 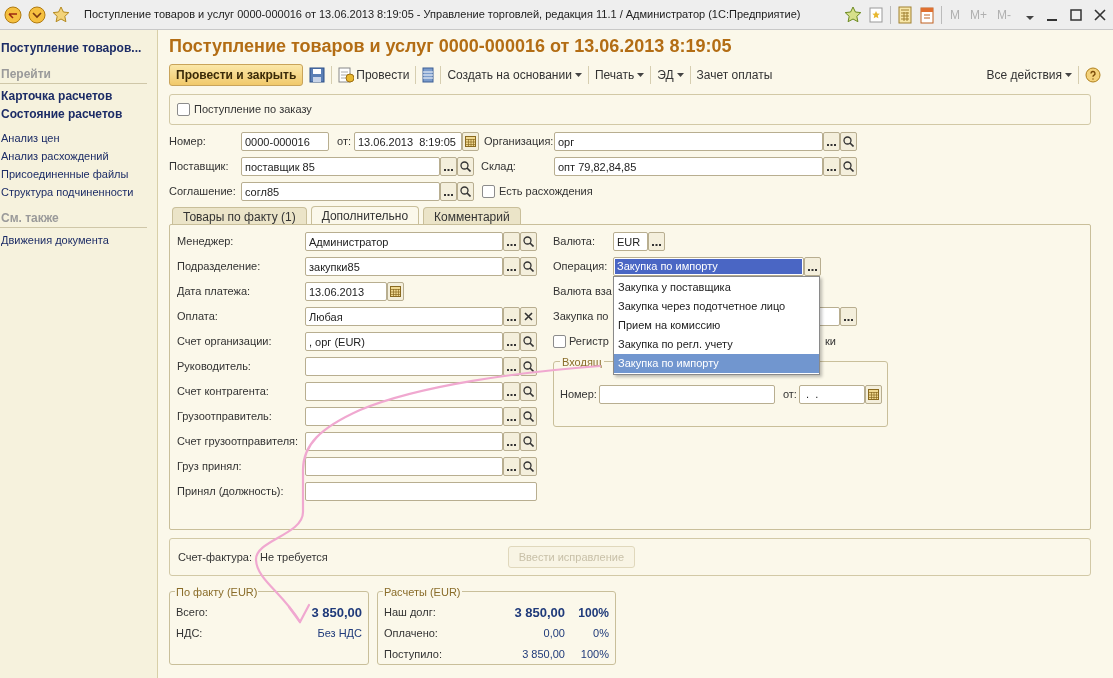 What do you see at coordinates (215, 557) in the screenshot?
I see `invoice-label: Счет-фактура:` at bounding box center [215, 557].